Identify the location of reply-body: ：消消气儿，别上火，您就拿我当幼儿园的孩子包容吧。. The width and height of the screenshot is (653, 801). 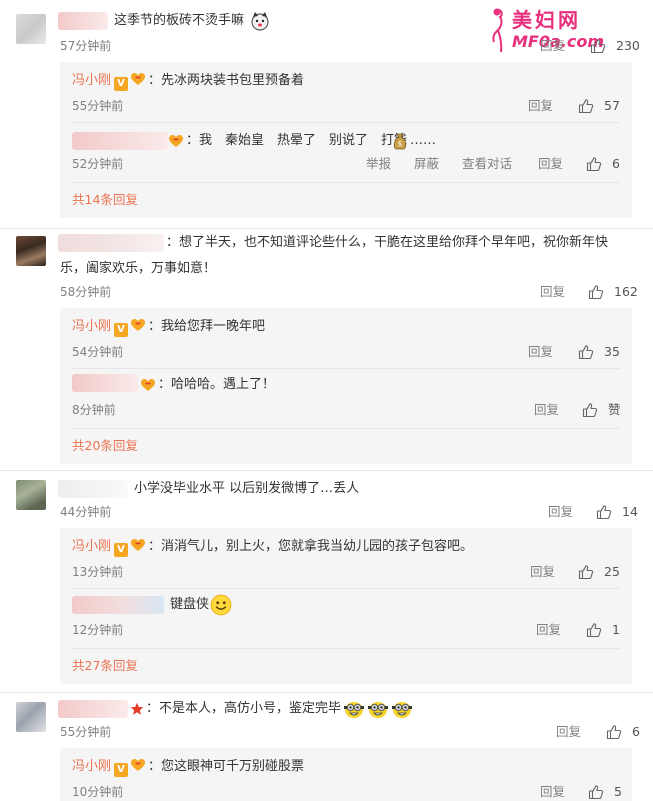
(311, 546).